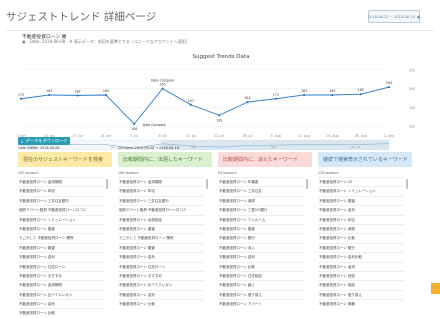 The width and height of the screenshot is (440, 318). Describe the element at coordinates (361, 90) in the screenshot. I see `data-label: 185` at that location.